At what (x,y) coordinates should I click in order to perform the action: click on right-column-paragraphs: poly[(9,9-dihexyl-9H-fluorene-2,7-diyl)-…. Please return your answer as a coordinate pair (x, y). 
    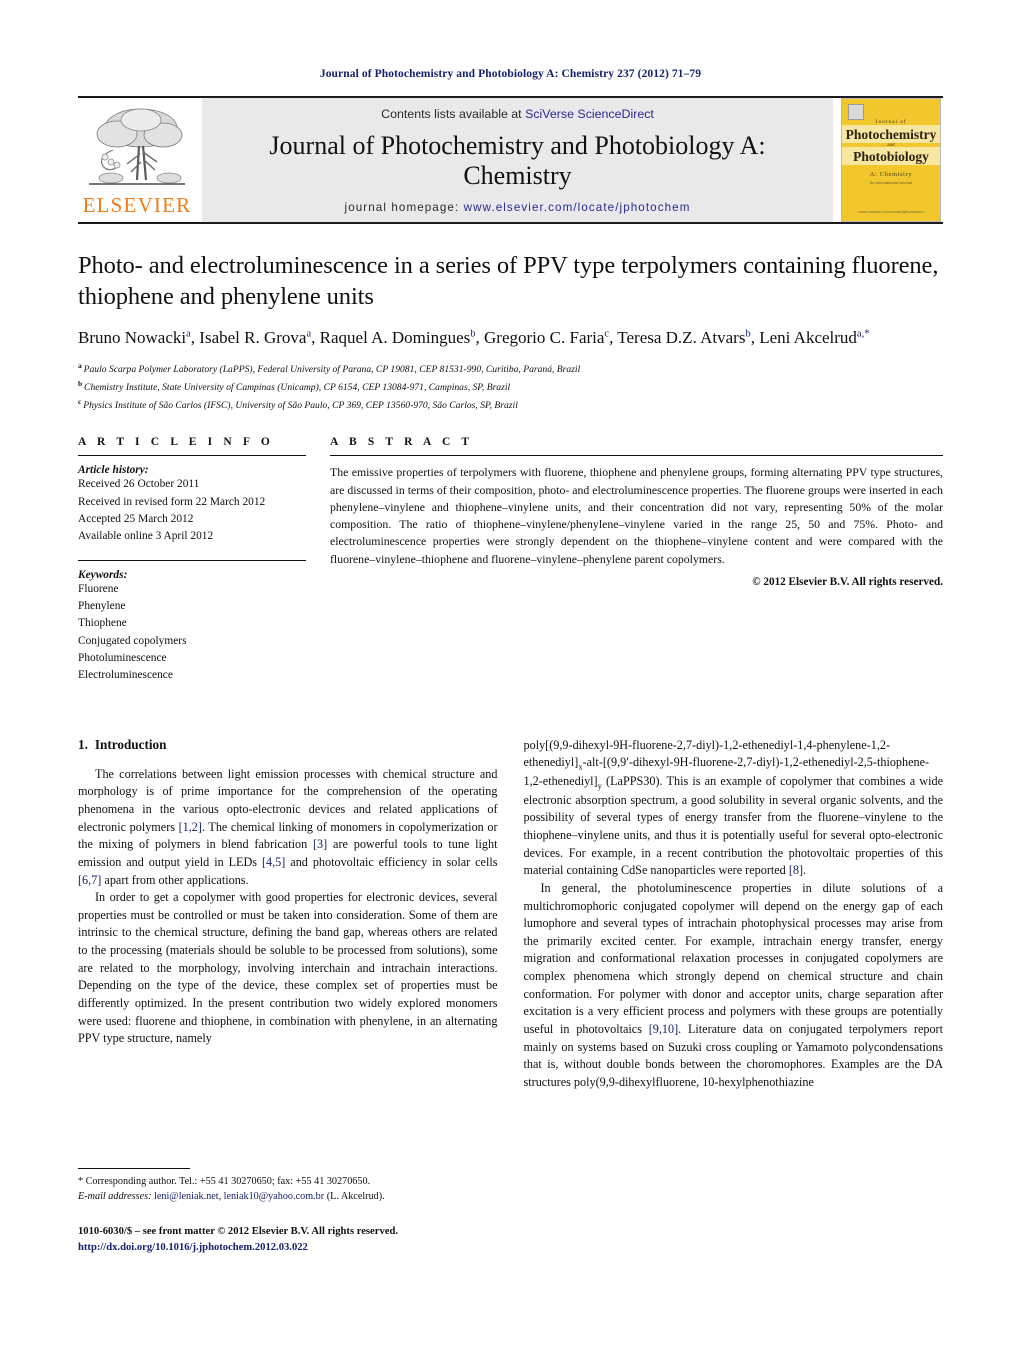
    Looking at the image, I should click on (734, 914).